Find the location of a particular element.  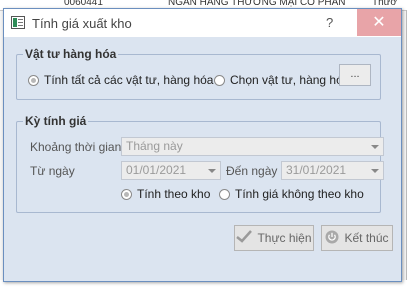

execute-button: Thực hiện is located at coordinates (274, 238).